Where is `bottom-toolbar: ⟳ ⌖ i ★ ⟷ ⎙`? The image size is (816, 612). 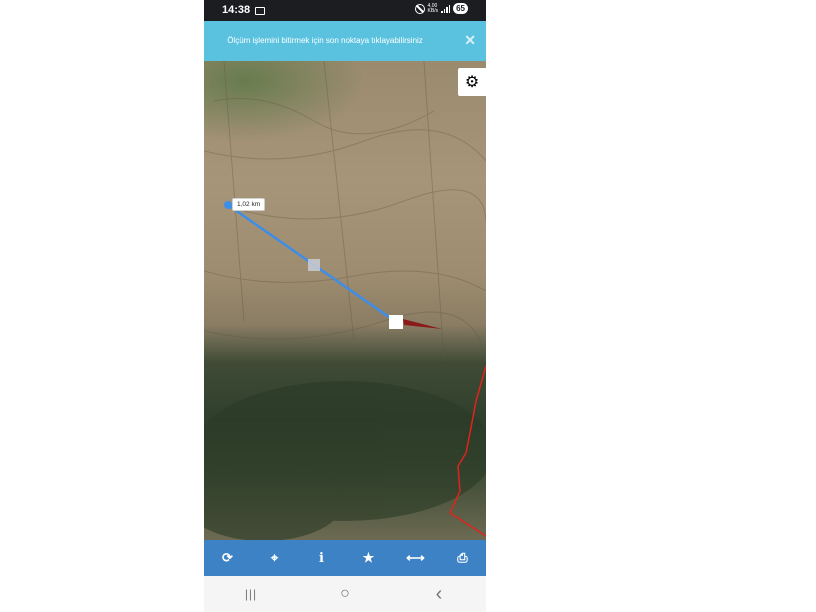 bottom-toolbar: ⟳ ⌖ i ★ ⟷ ⎙ is located at coordinates (345, 558).